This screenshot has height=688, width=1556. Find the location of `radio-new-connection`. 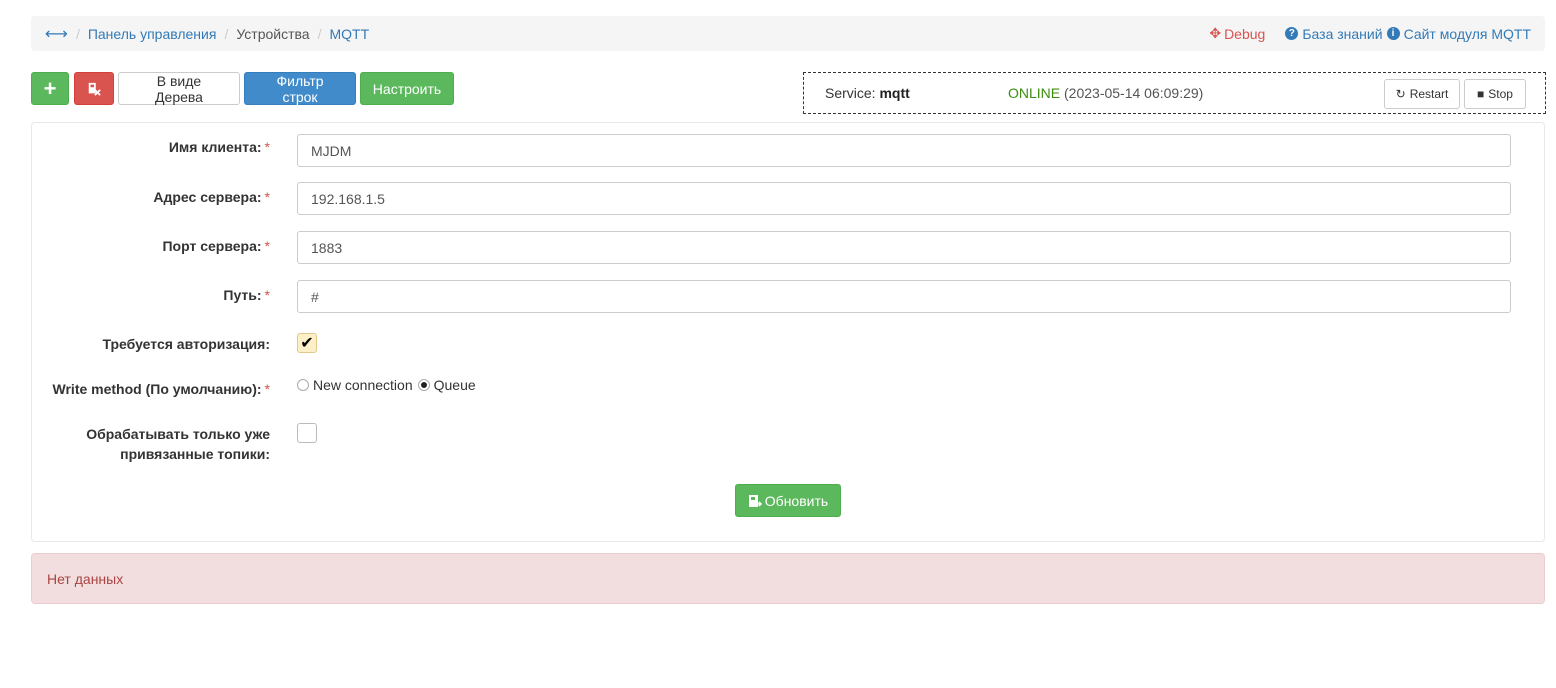

radio-new-connection is located at coordinates (303, 385).